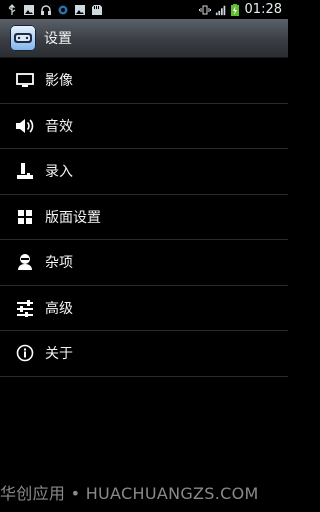  I want to click on speaker-icon, so click(25, 126).